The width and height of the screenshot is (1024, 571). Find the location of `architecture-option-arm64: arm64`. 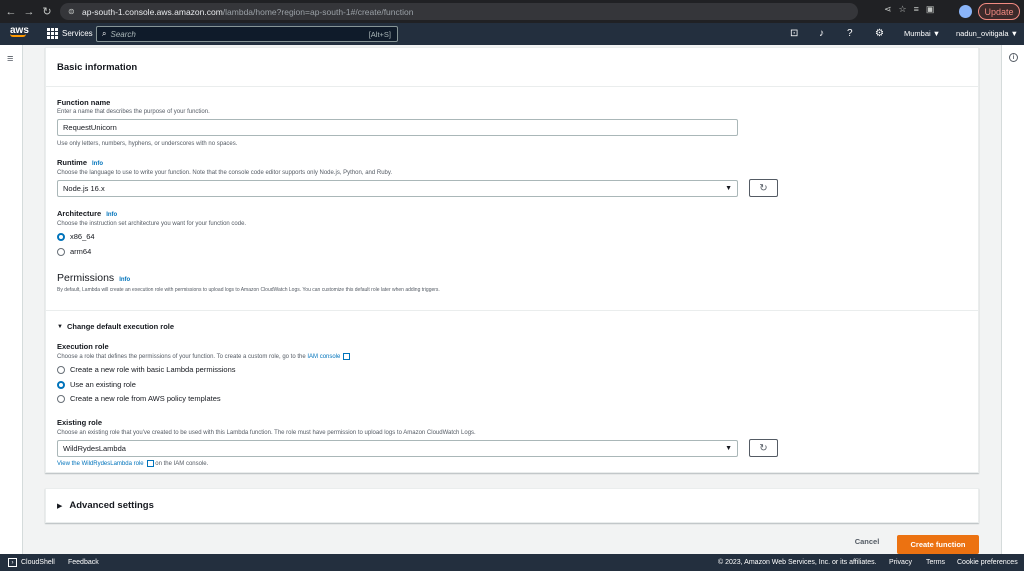

architecture-option-arm64: arm64 is located at coordinates (74, 251).